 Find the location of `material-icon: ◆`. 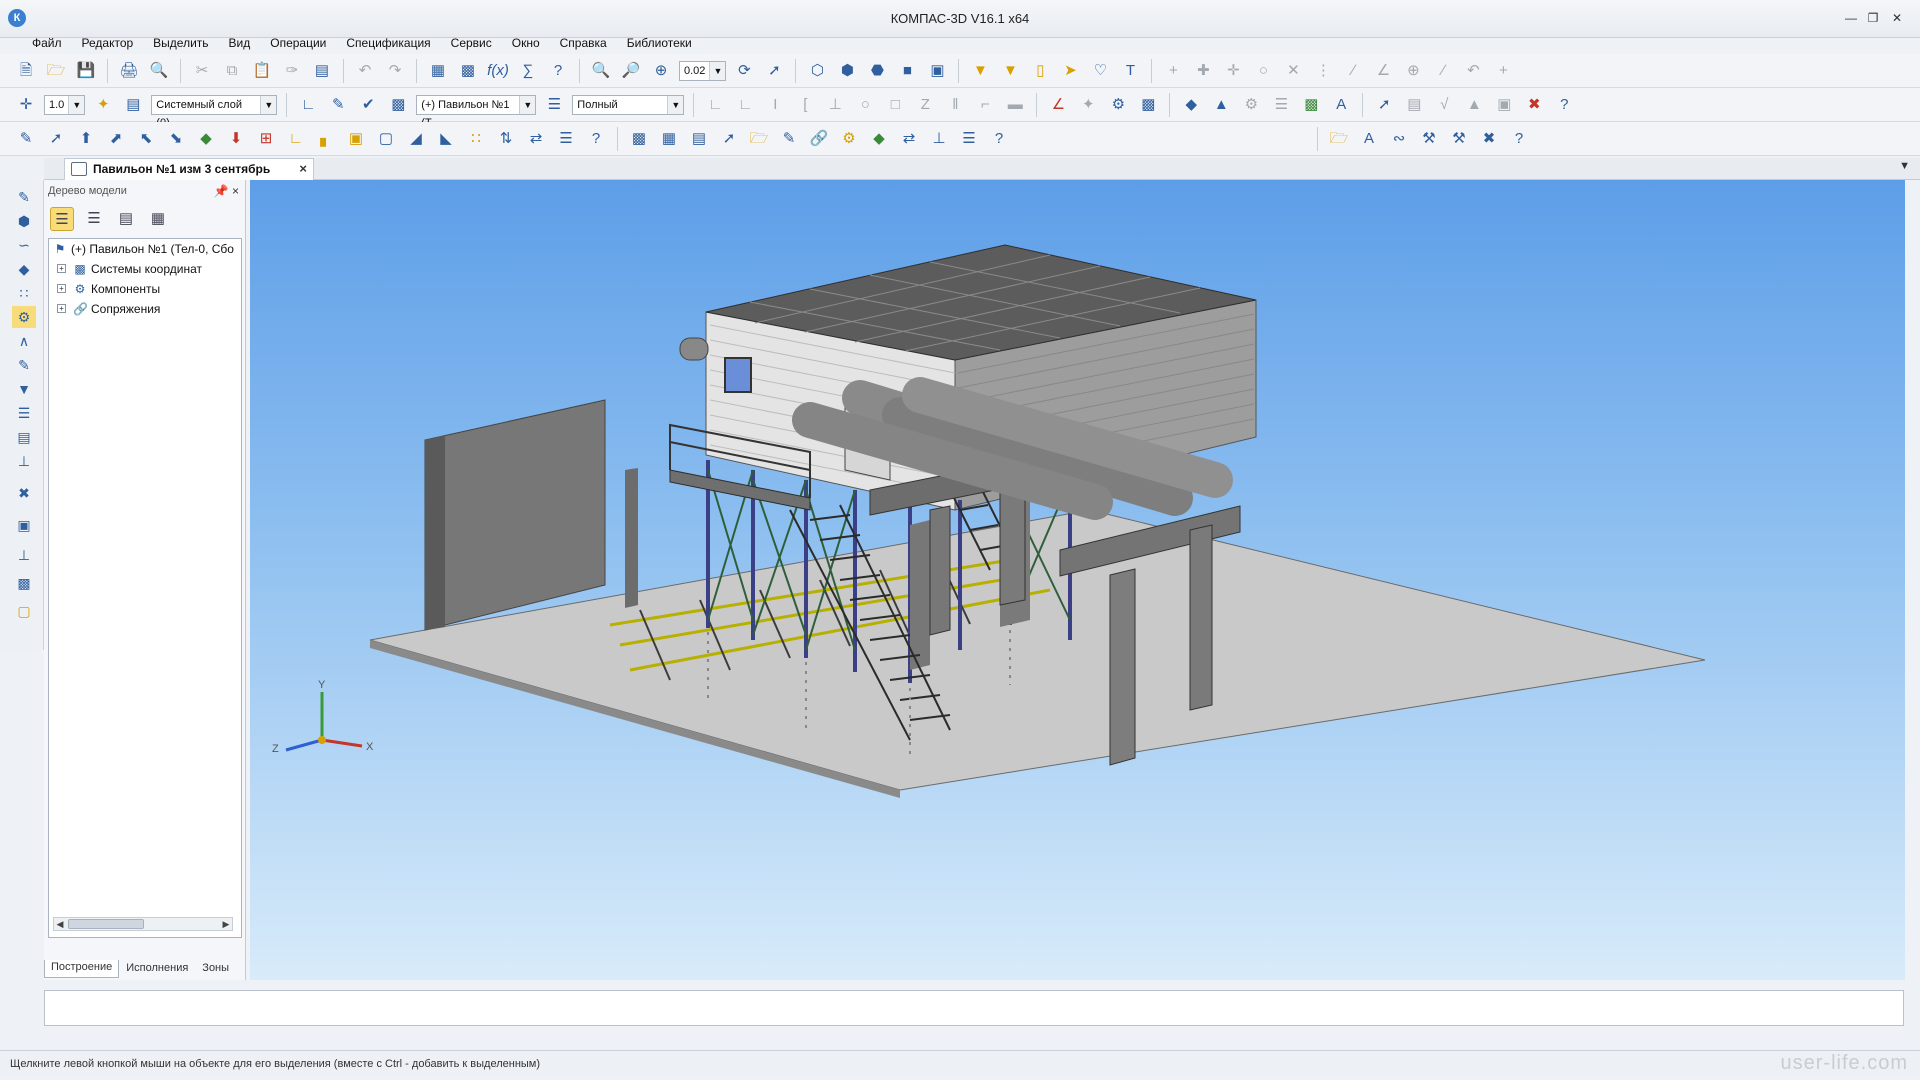

material-icon: ◆ is located at coordinates (1191, 105).